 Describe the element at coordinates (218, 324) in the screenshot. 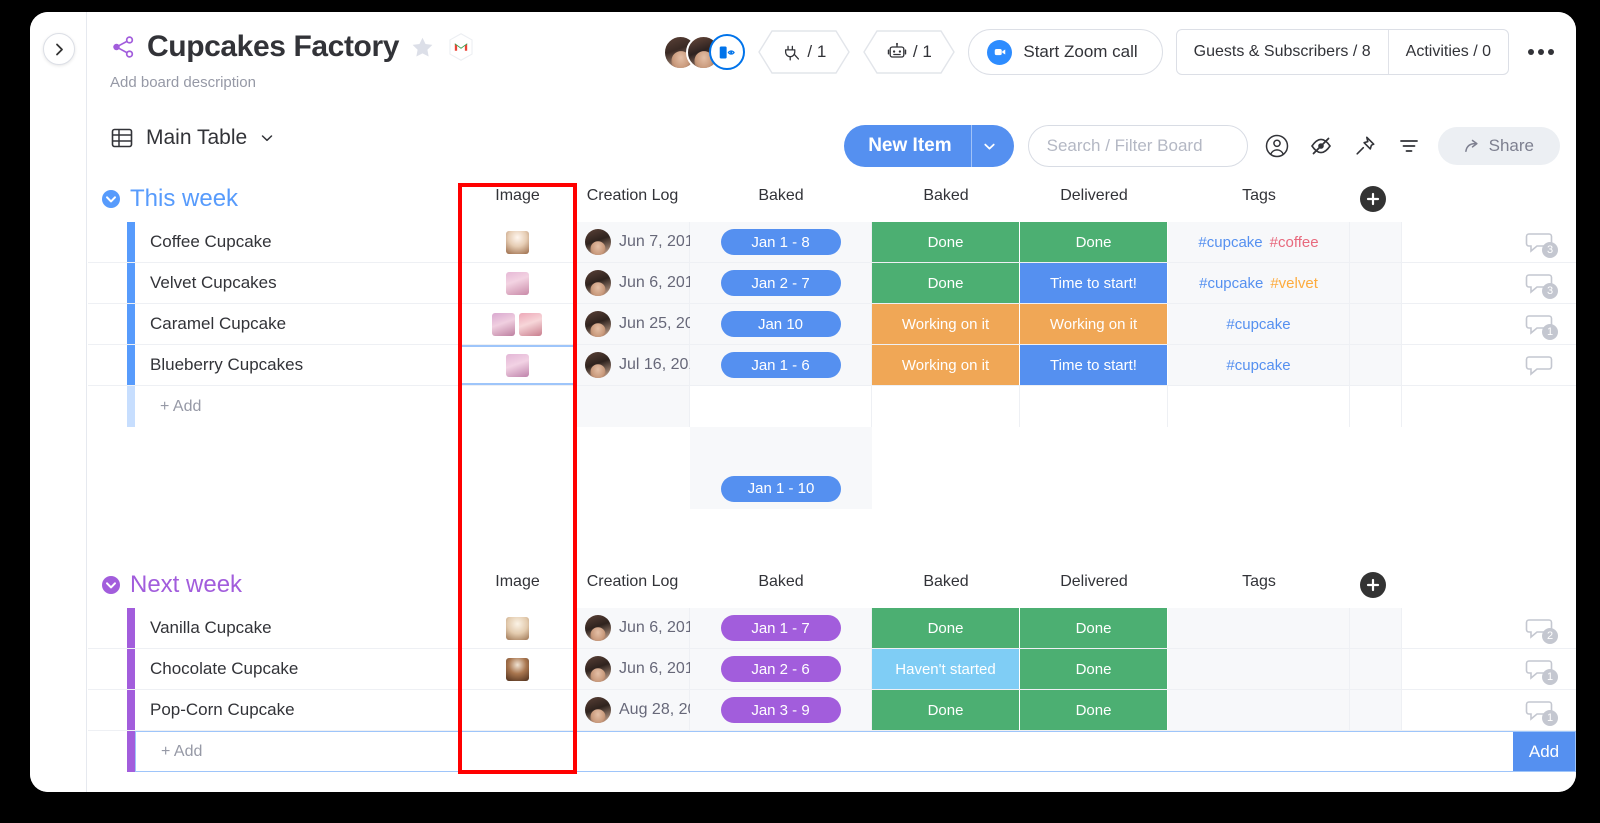

I see `item-name: Caramel Cupcake` at that location.